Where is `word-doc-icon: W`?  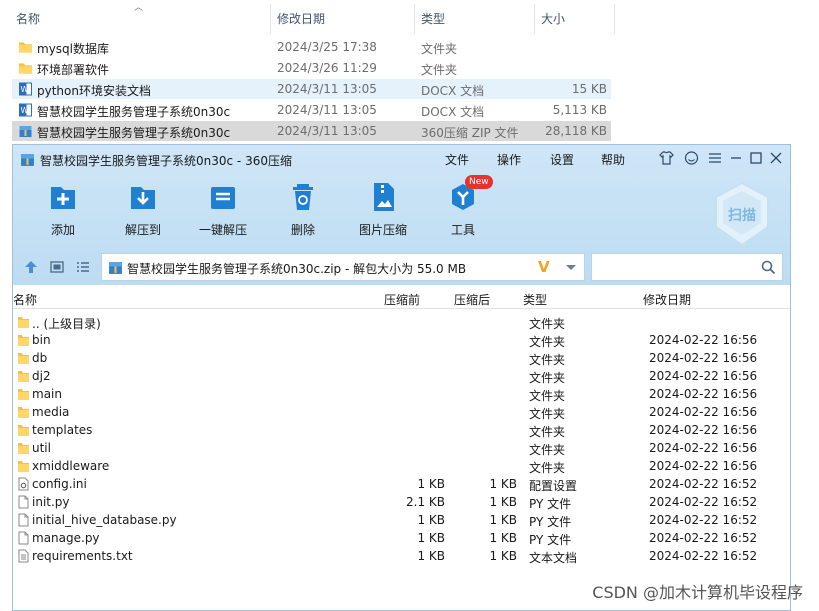
word-doc-icon: W is located at coordinates (25, 110).